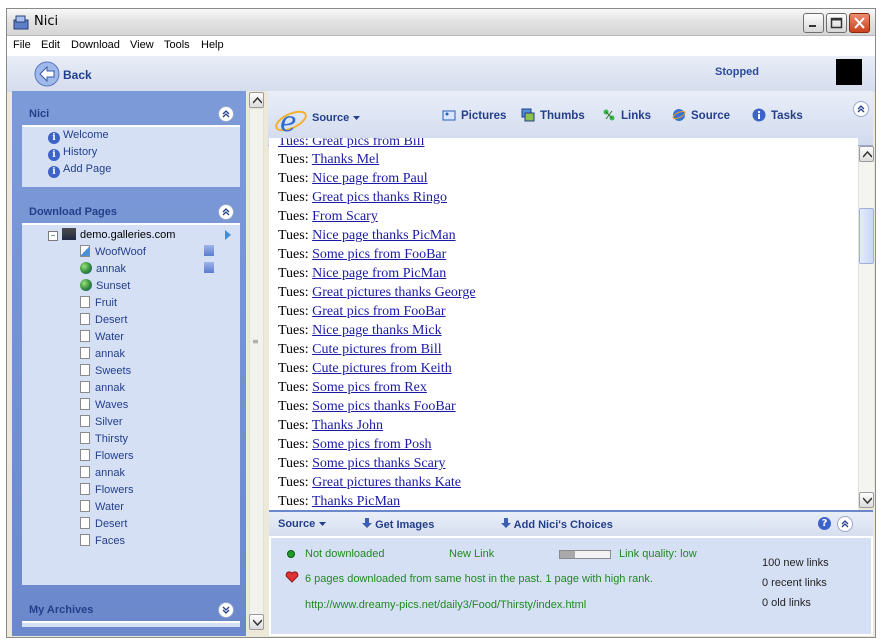  What do you see at coordinates (291, 554) in the screenshot?
I see `status-dot-icon` at bounding box center [291, 554].